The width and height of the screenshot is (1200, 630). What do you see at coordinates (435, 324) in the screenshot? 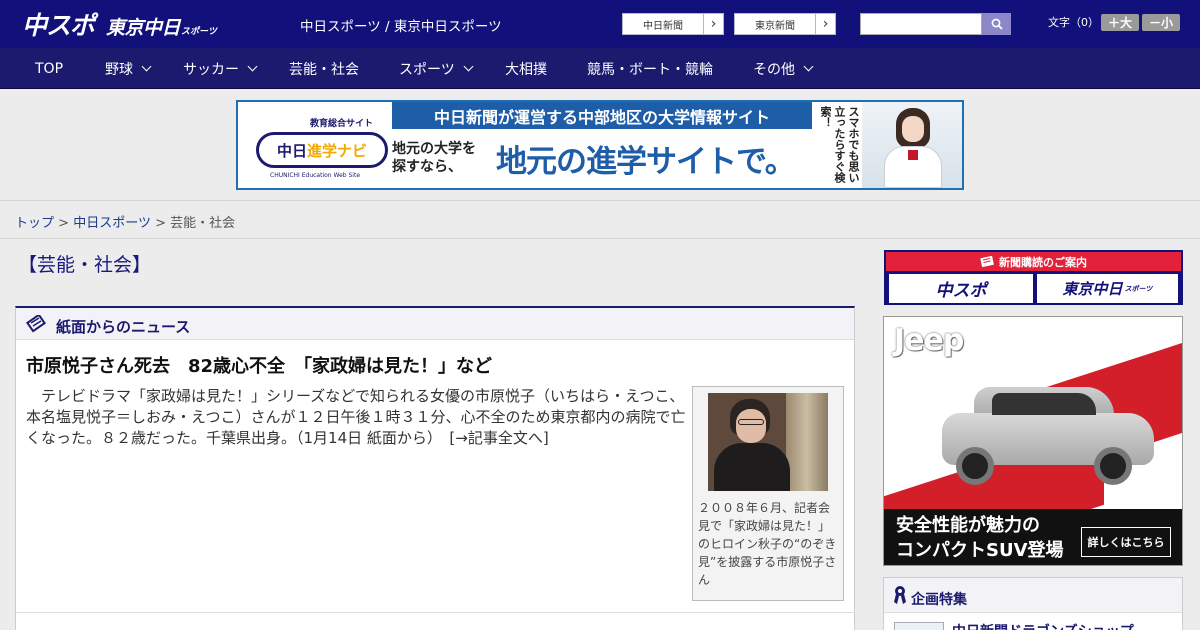
I see `panel-header: 紙面からのニュース` at bounding box center [435, 324].